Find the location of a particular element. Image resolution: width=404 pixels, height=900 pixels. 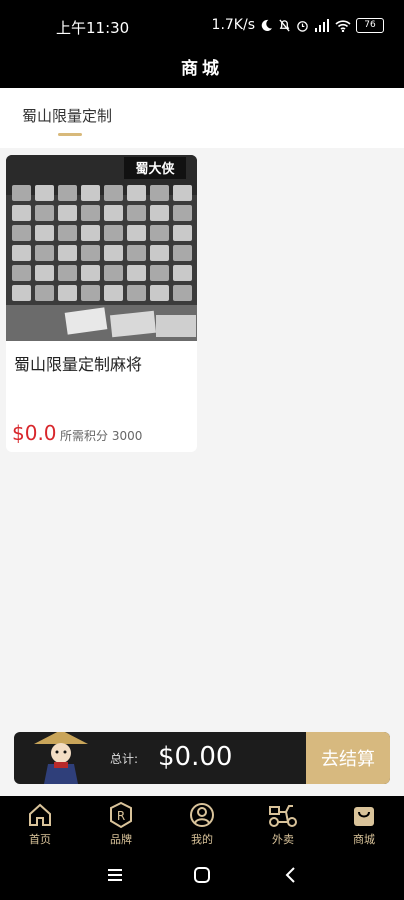

home-button-icon is located at coordinates (202, 875).